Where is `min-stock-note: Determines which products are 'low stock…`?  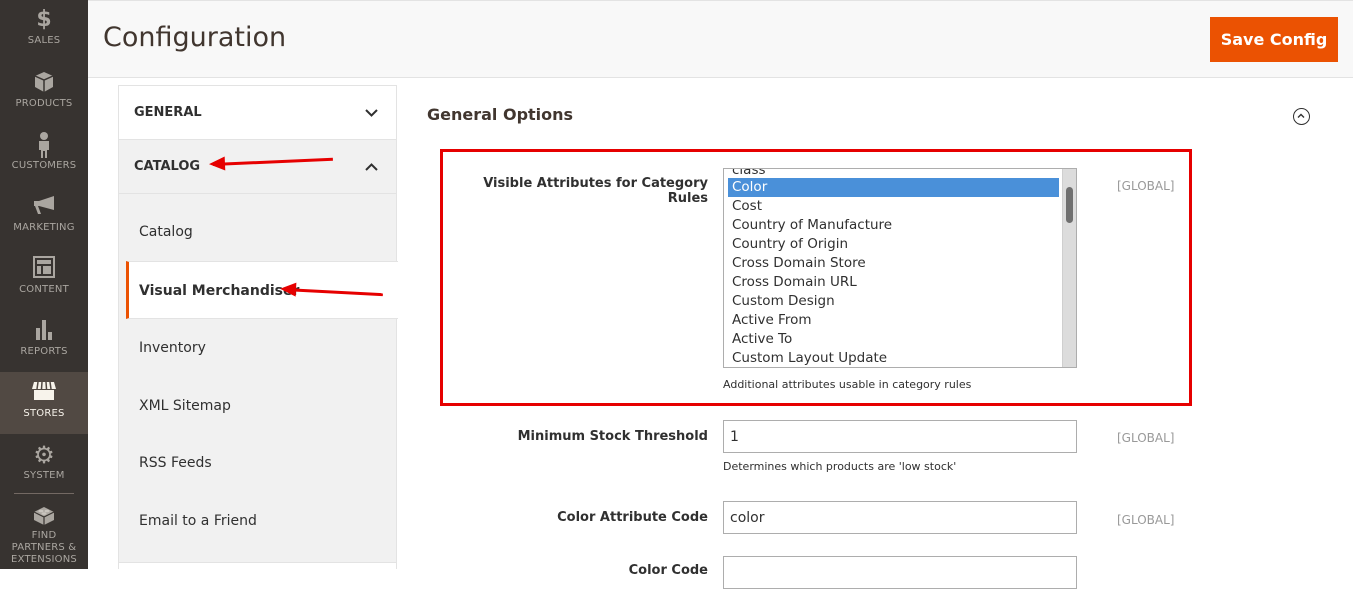 min-stock-note: Determines which products are 'low stock… is located at coordinates (840, 466).